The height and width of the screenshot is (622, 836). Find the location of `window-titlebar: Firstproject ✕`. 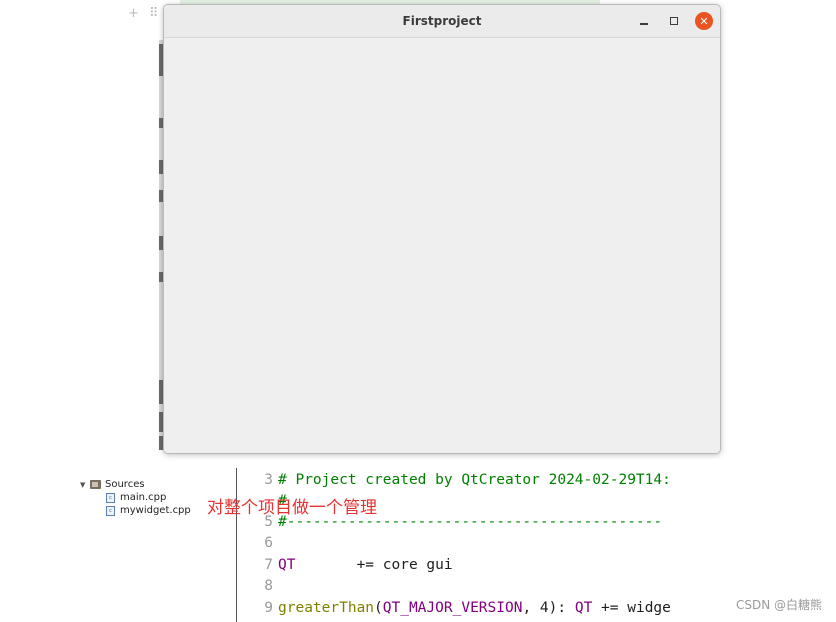

window-titlebar: Firstproject ✕ is located at coordinates (442, 21).